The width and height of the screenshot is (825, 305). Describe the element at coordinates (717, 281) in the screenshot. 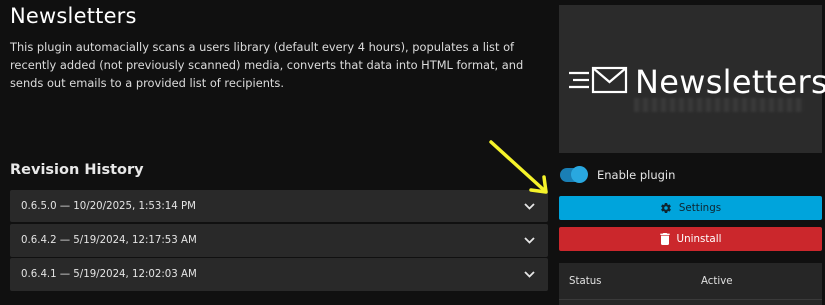

I see `status-value: Active` at that location.